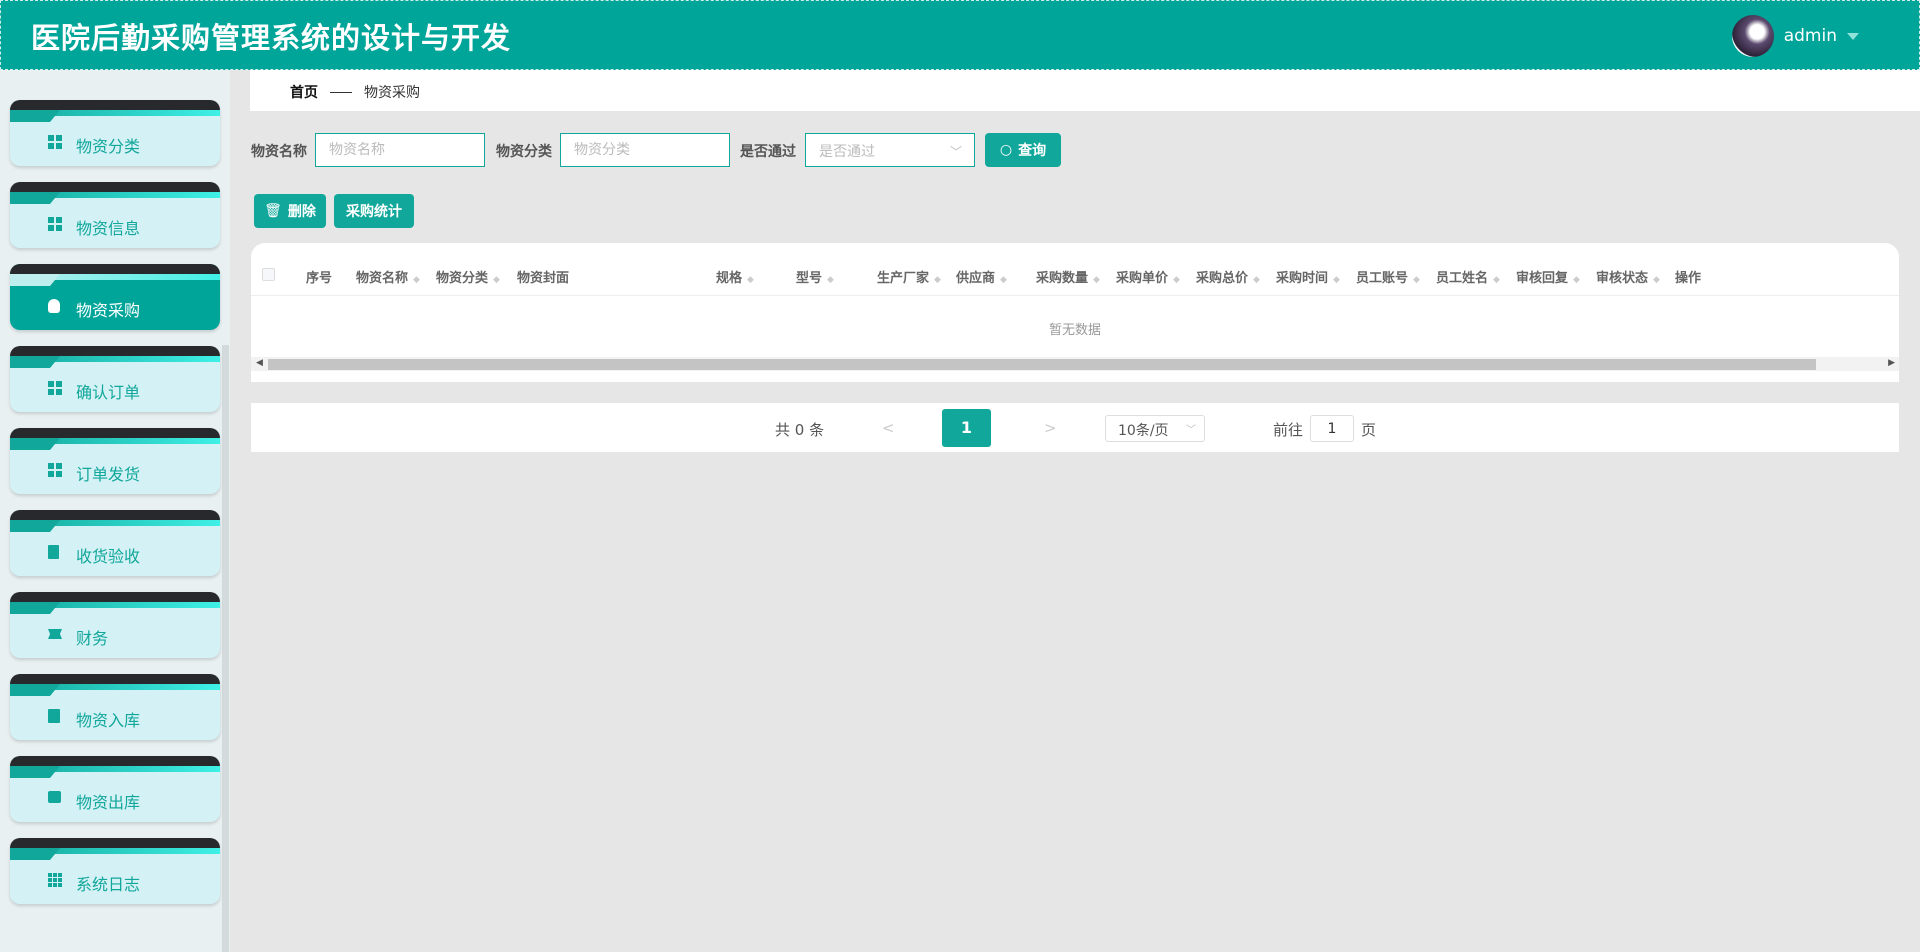 This screenshot has height=952, width=1920. Describe the element at coordinates (847, 152) in the screenshot. I see `passed-filter-placeholder: 是否通过` at that location.